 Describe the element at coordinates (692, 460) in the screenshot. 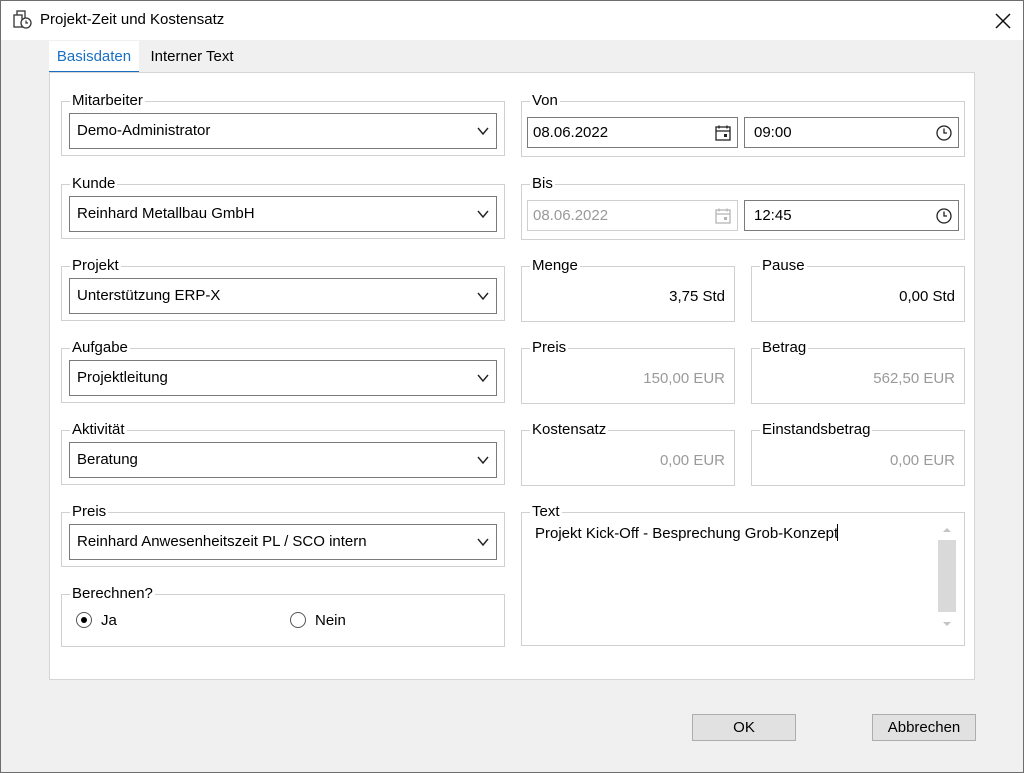

I see `kostensatz-value: 0,00 EUR` at that location.